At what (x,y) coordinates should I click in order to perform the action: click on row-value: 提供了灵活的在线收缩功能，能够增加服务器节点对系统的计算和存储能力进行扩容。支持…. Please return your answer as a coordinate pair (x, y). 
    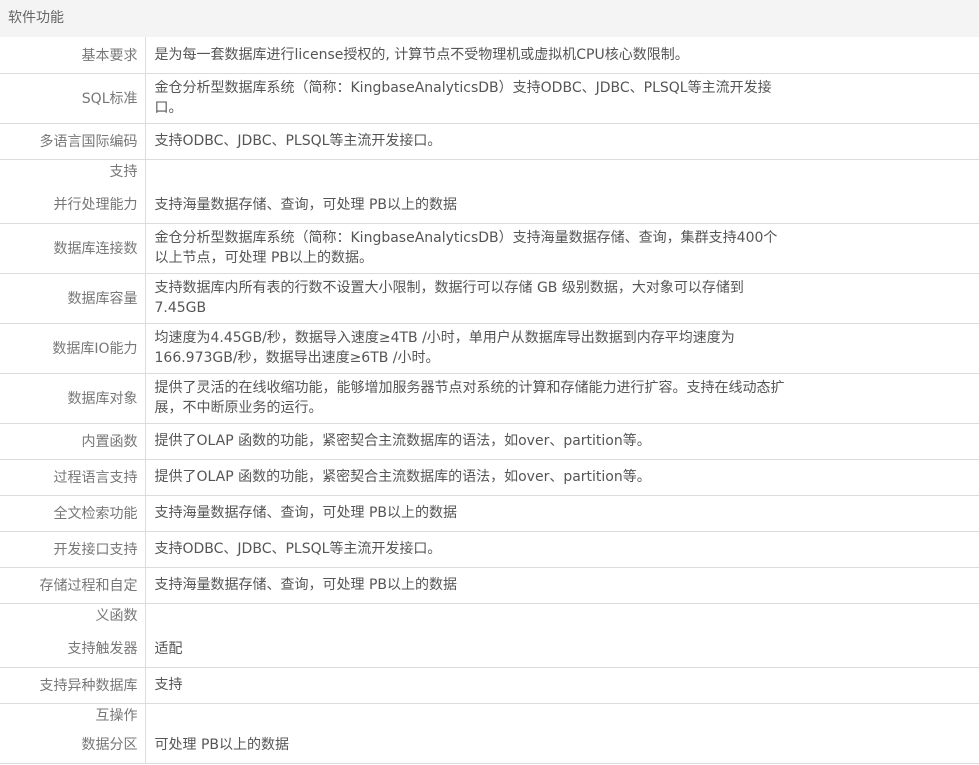
    Looking at the image, I should click on (469, 398).